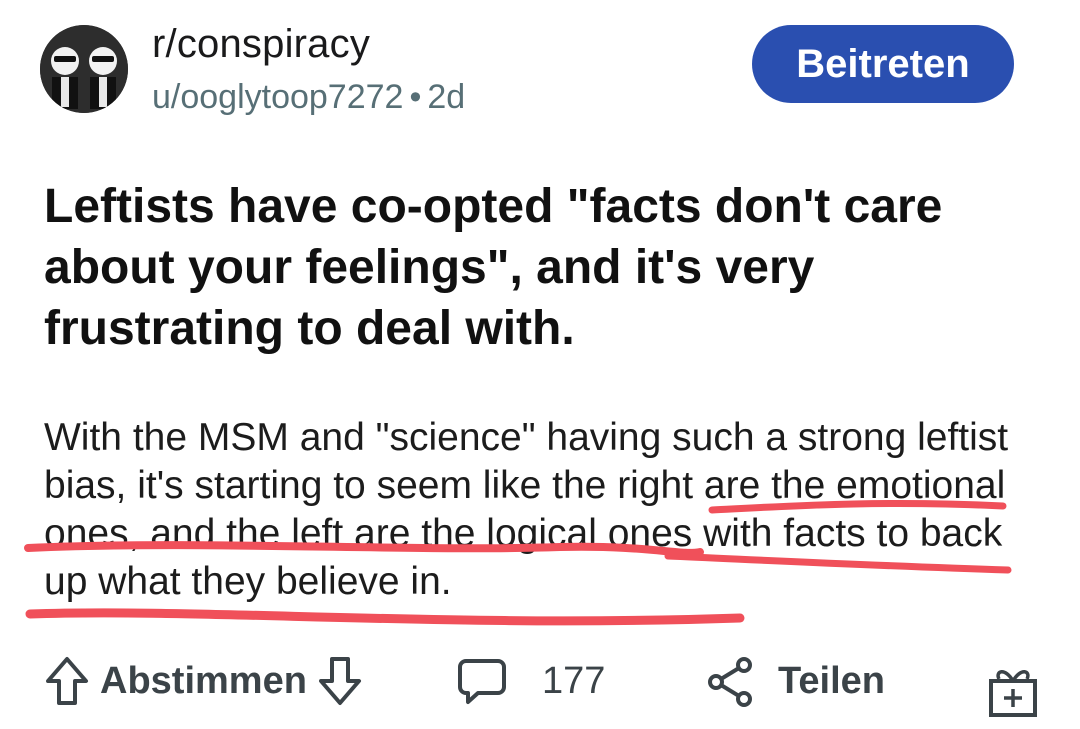 The height and width of the screenshot is (729, 1080). I want to click on join-button: Beitreten, so click(883, 64).